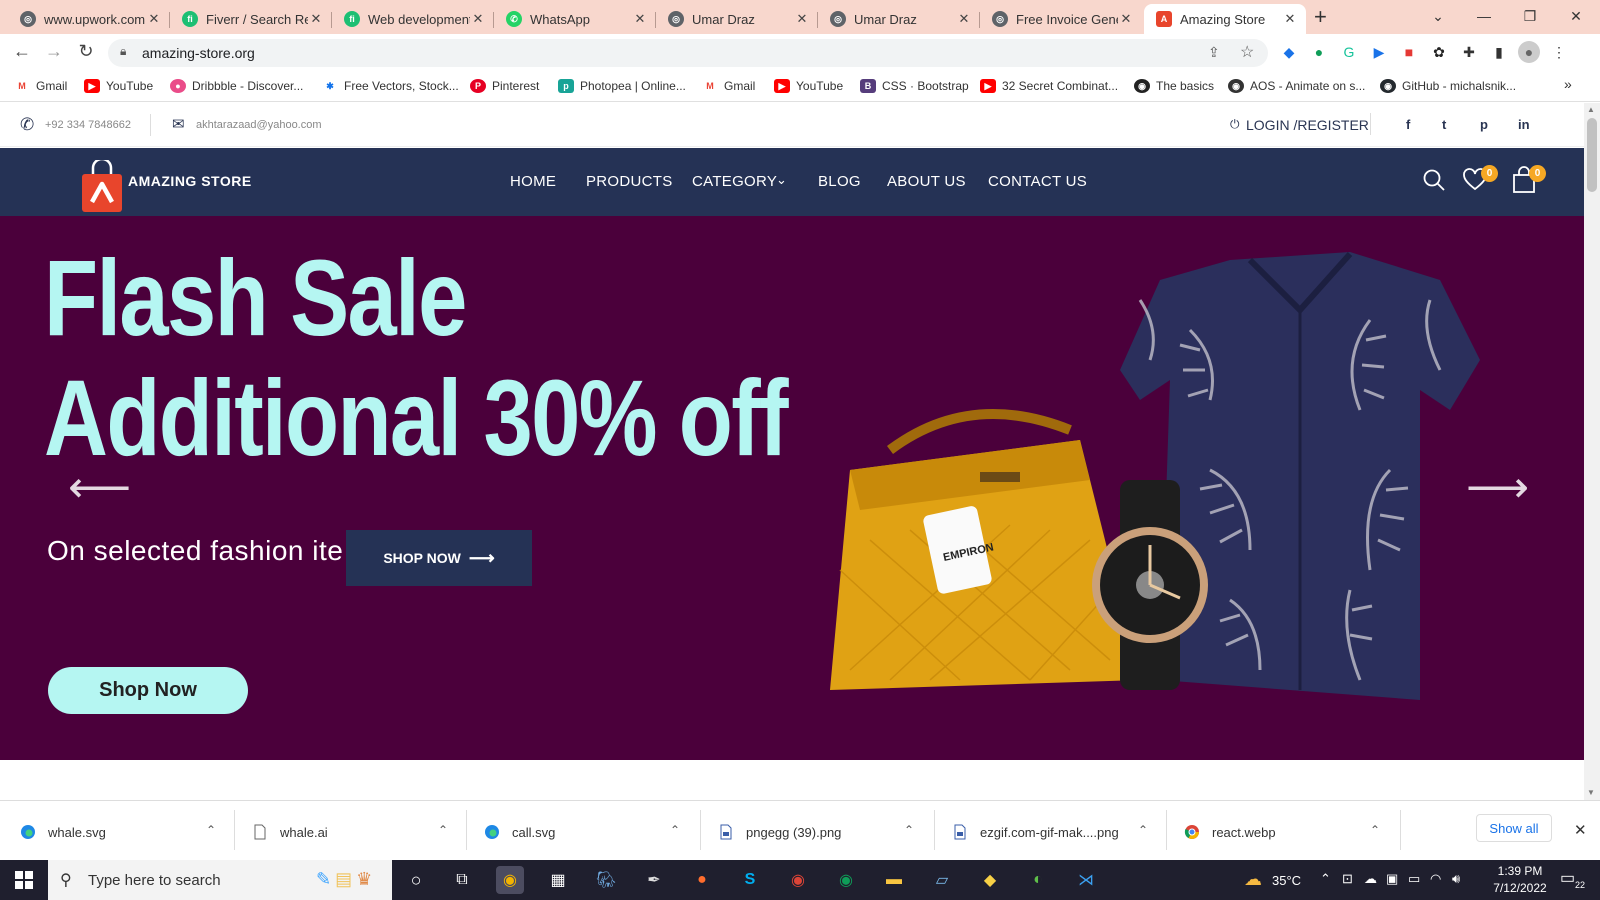 This screenshot has height=900, width=1600. Describe the element at coordinates (1444, 124) in the screenshot. I see `twitter-icon: t` at that location.